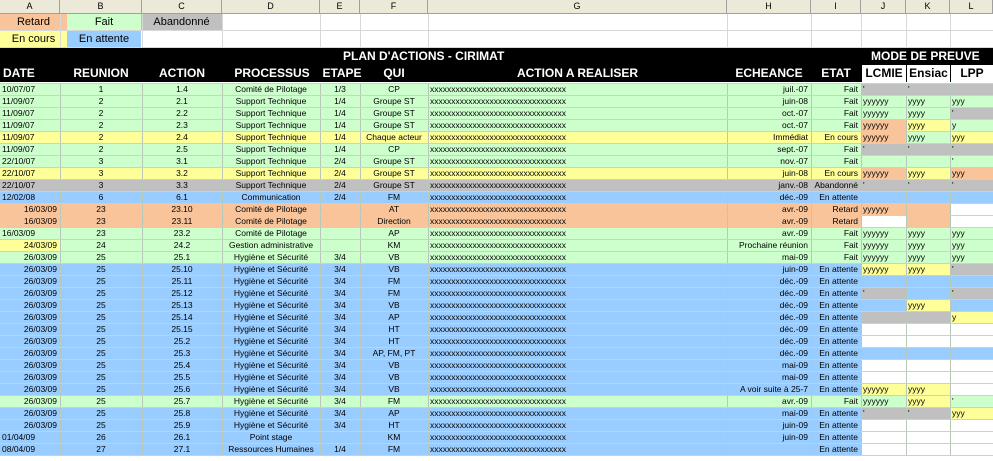  What do you see at coordinates (182, 449) in the screenshot?
I see `cell-action: 27.1` at bounding box center [182, 449].